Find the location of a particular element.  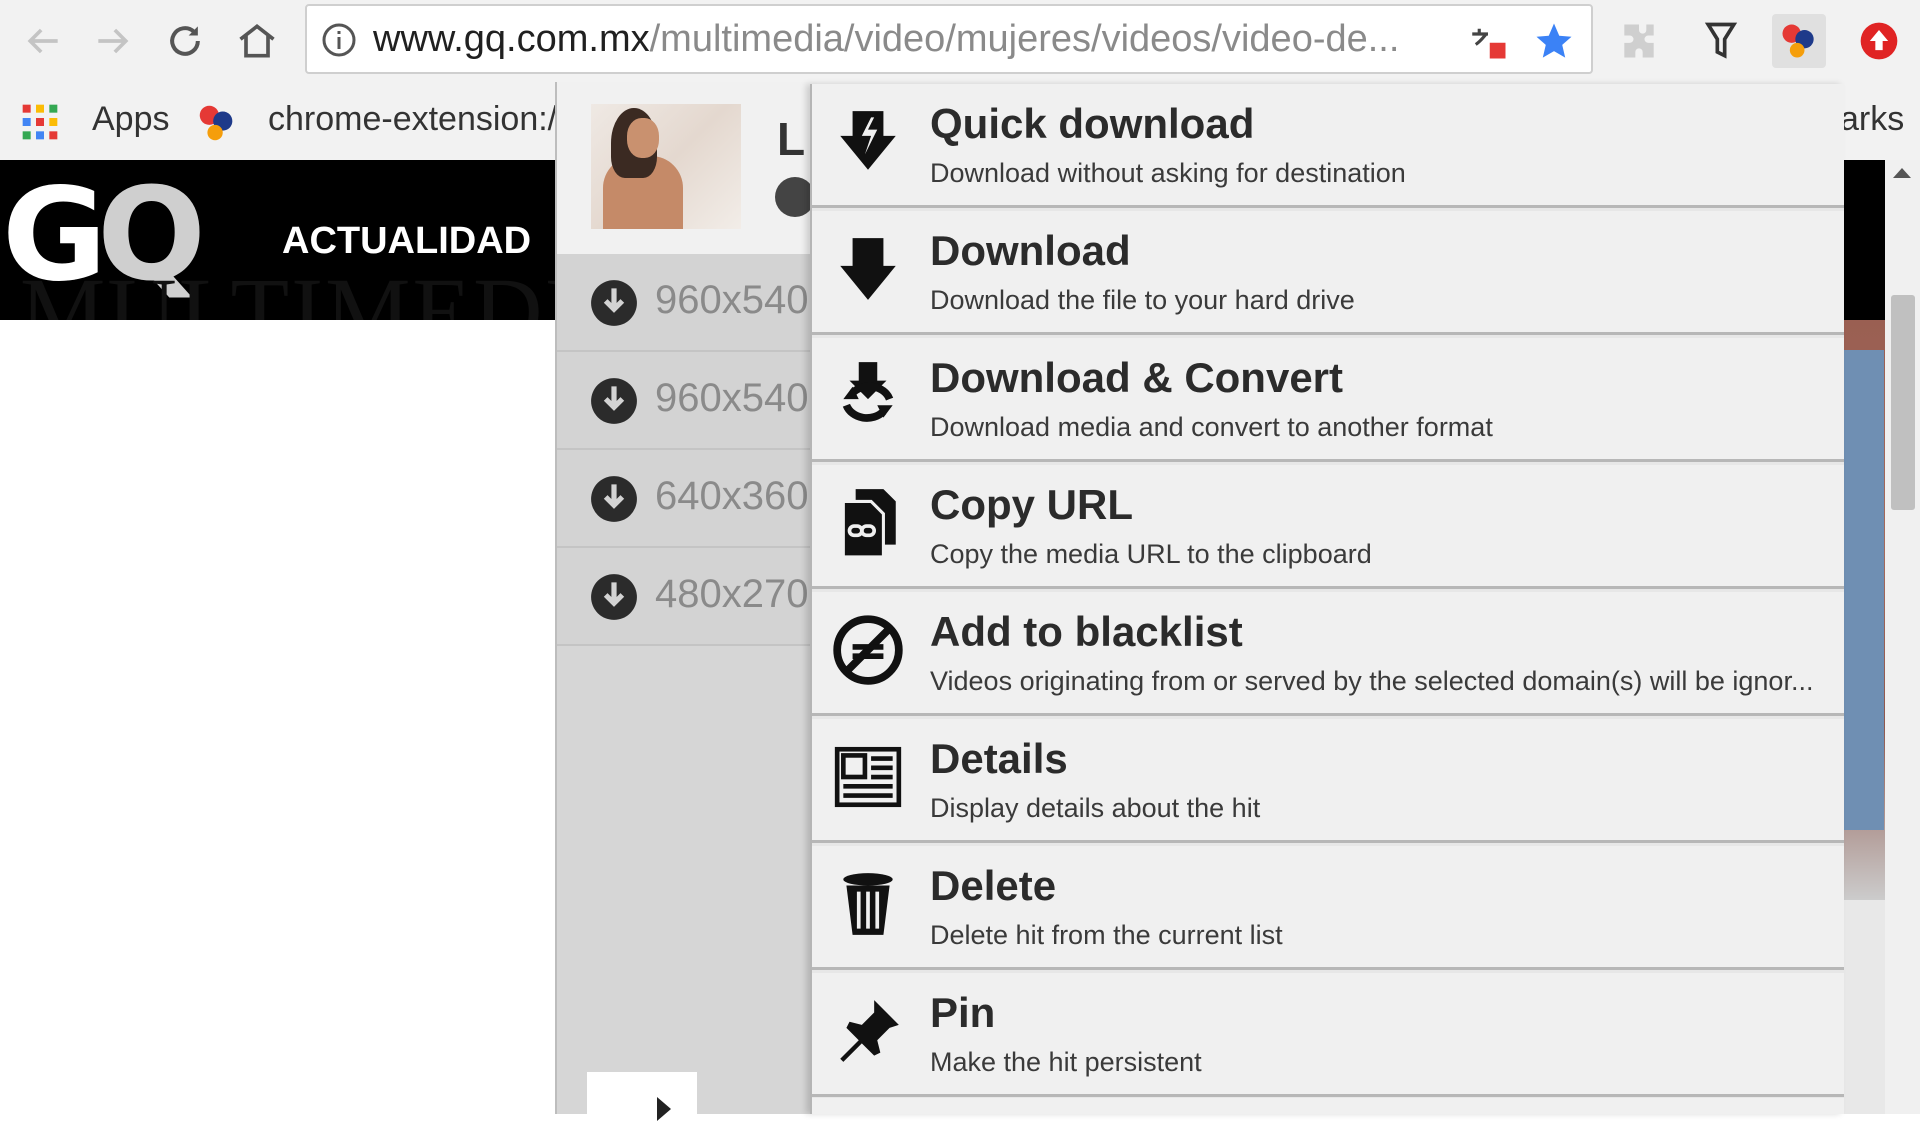

back-button is located at coordinates (43, 41).